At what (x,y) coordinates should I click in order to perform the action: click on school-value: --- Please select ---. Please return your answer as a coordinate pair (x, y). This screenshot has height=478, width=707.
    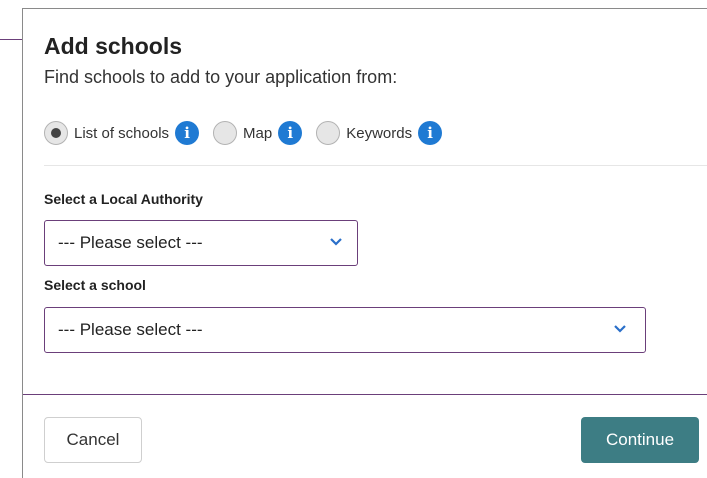
    Looking at the image, I should click on (130, 329).